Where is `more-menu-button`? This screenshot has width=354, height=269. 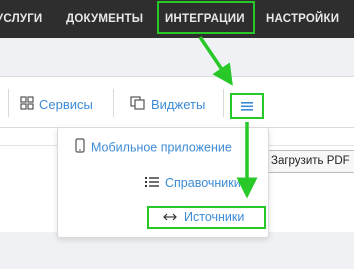 more-menu-button is located at coordinates (247, 106).